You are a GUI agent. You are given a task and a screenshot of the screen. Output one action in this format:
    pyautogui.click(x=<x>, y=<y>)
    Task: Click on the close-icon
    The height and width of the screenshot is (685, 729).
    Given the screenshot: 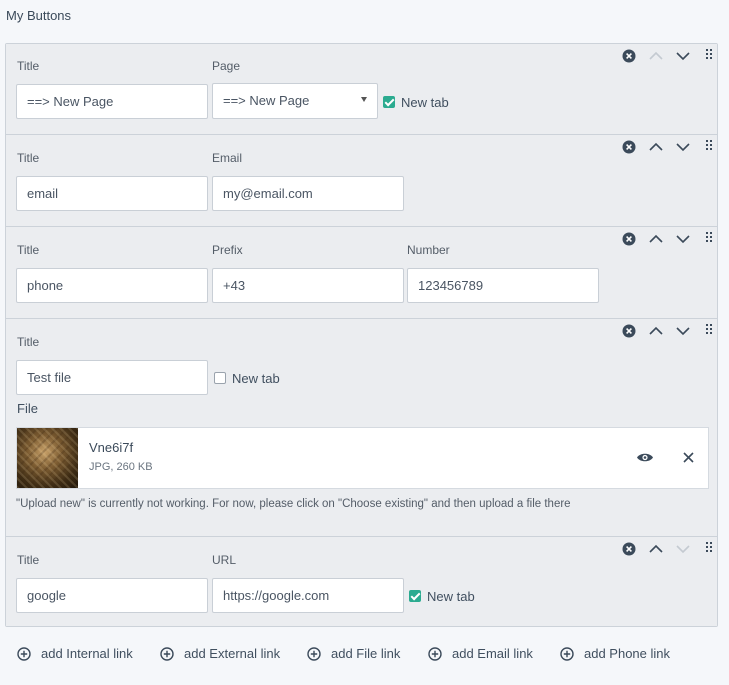 What is the action you would take?
    pyautogui.click(x=688, y=457)
    